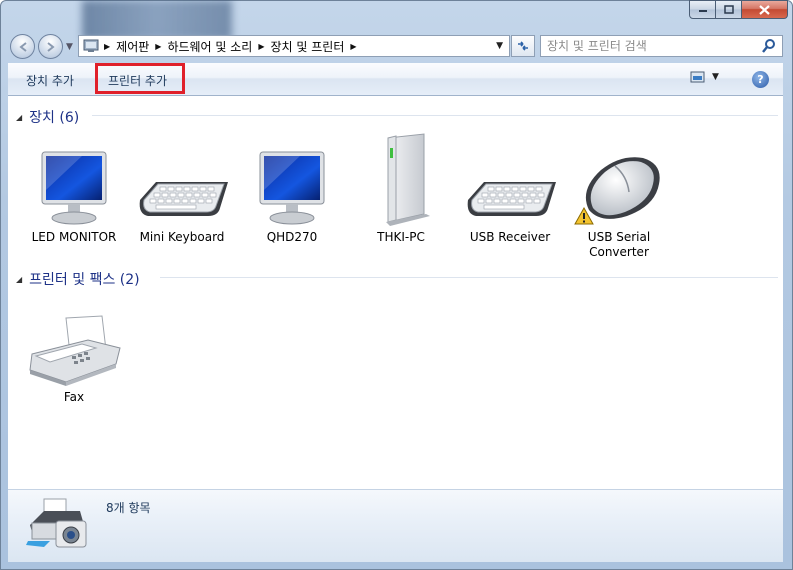 This screenshot has height=570, width=793. What do you see at coordinates (50, 80) in the screenshot?
I see `add-device-button: 장치 추가` at bounding box center [50, 80].